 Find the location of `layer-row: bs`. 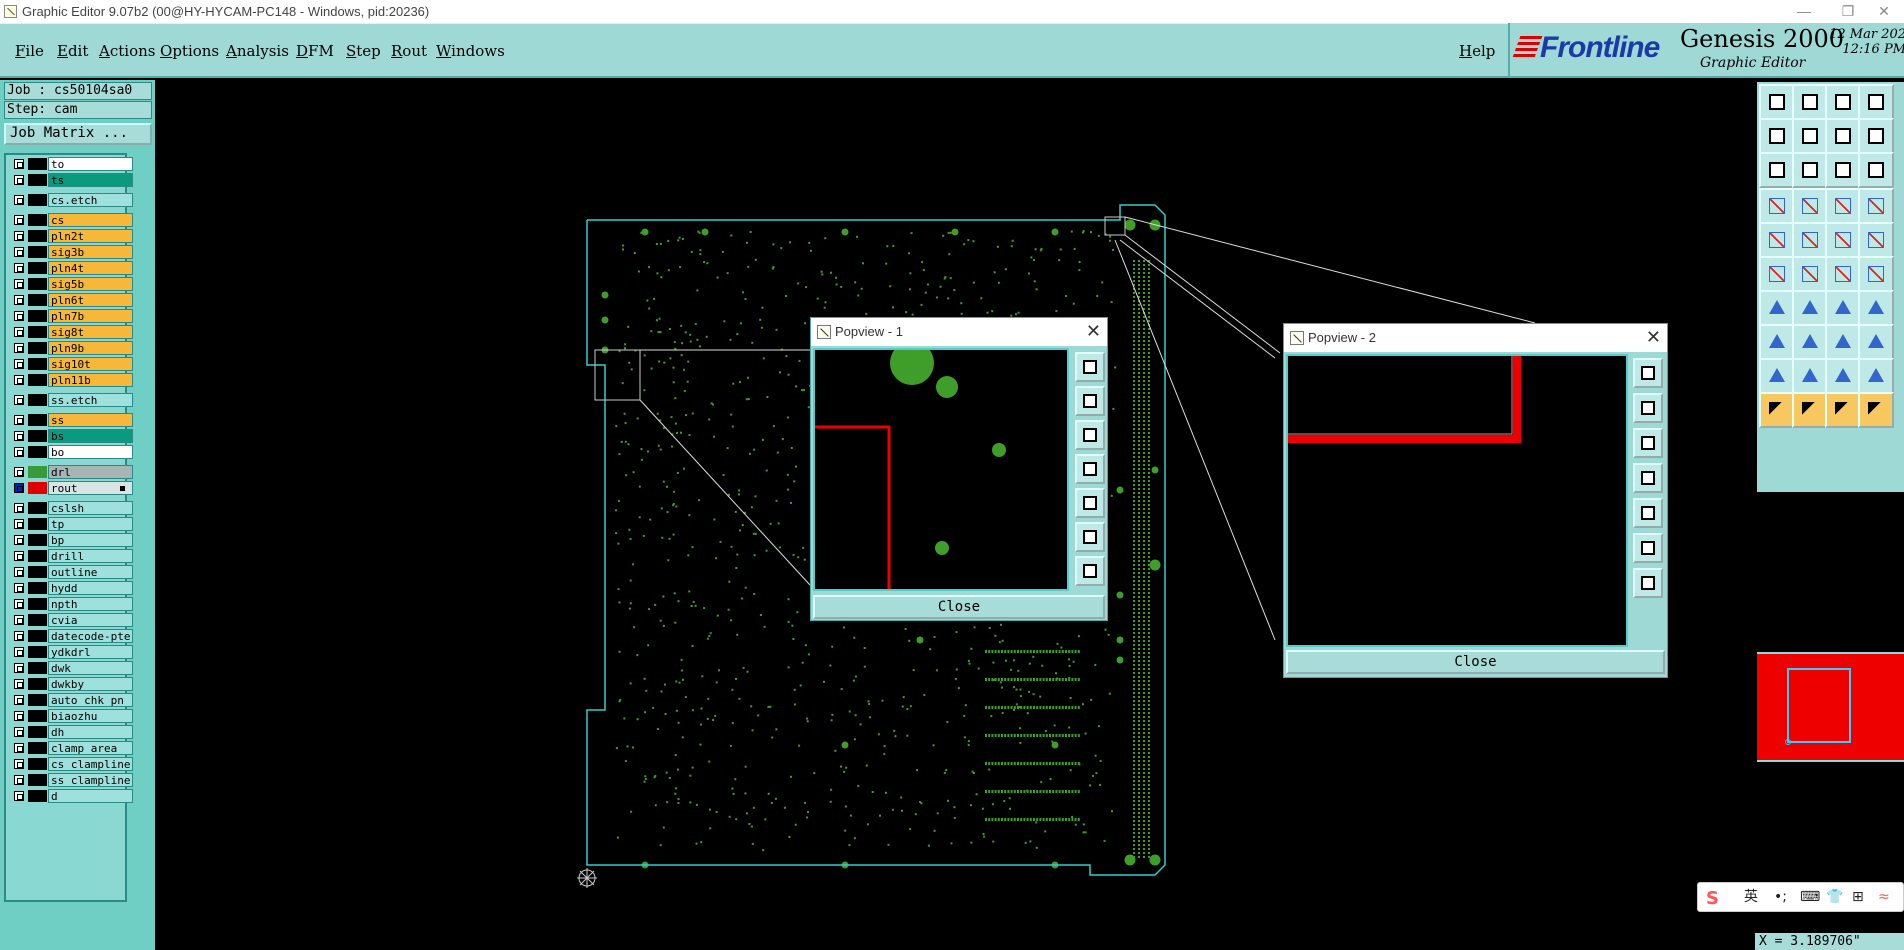

layer-row: bs is located at coordinates (71, 436).